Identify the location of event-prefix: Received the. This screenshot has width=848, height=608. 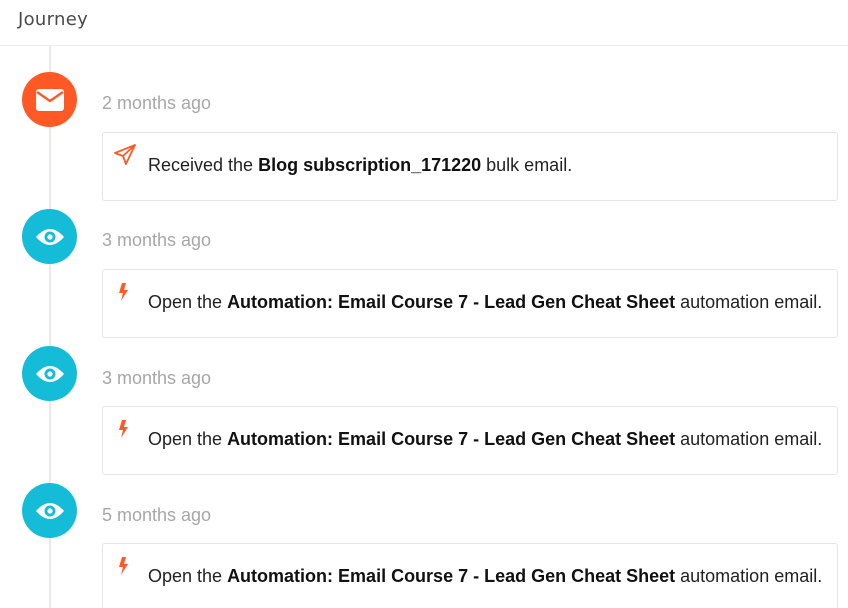
(203, 165).